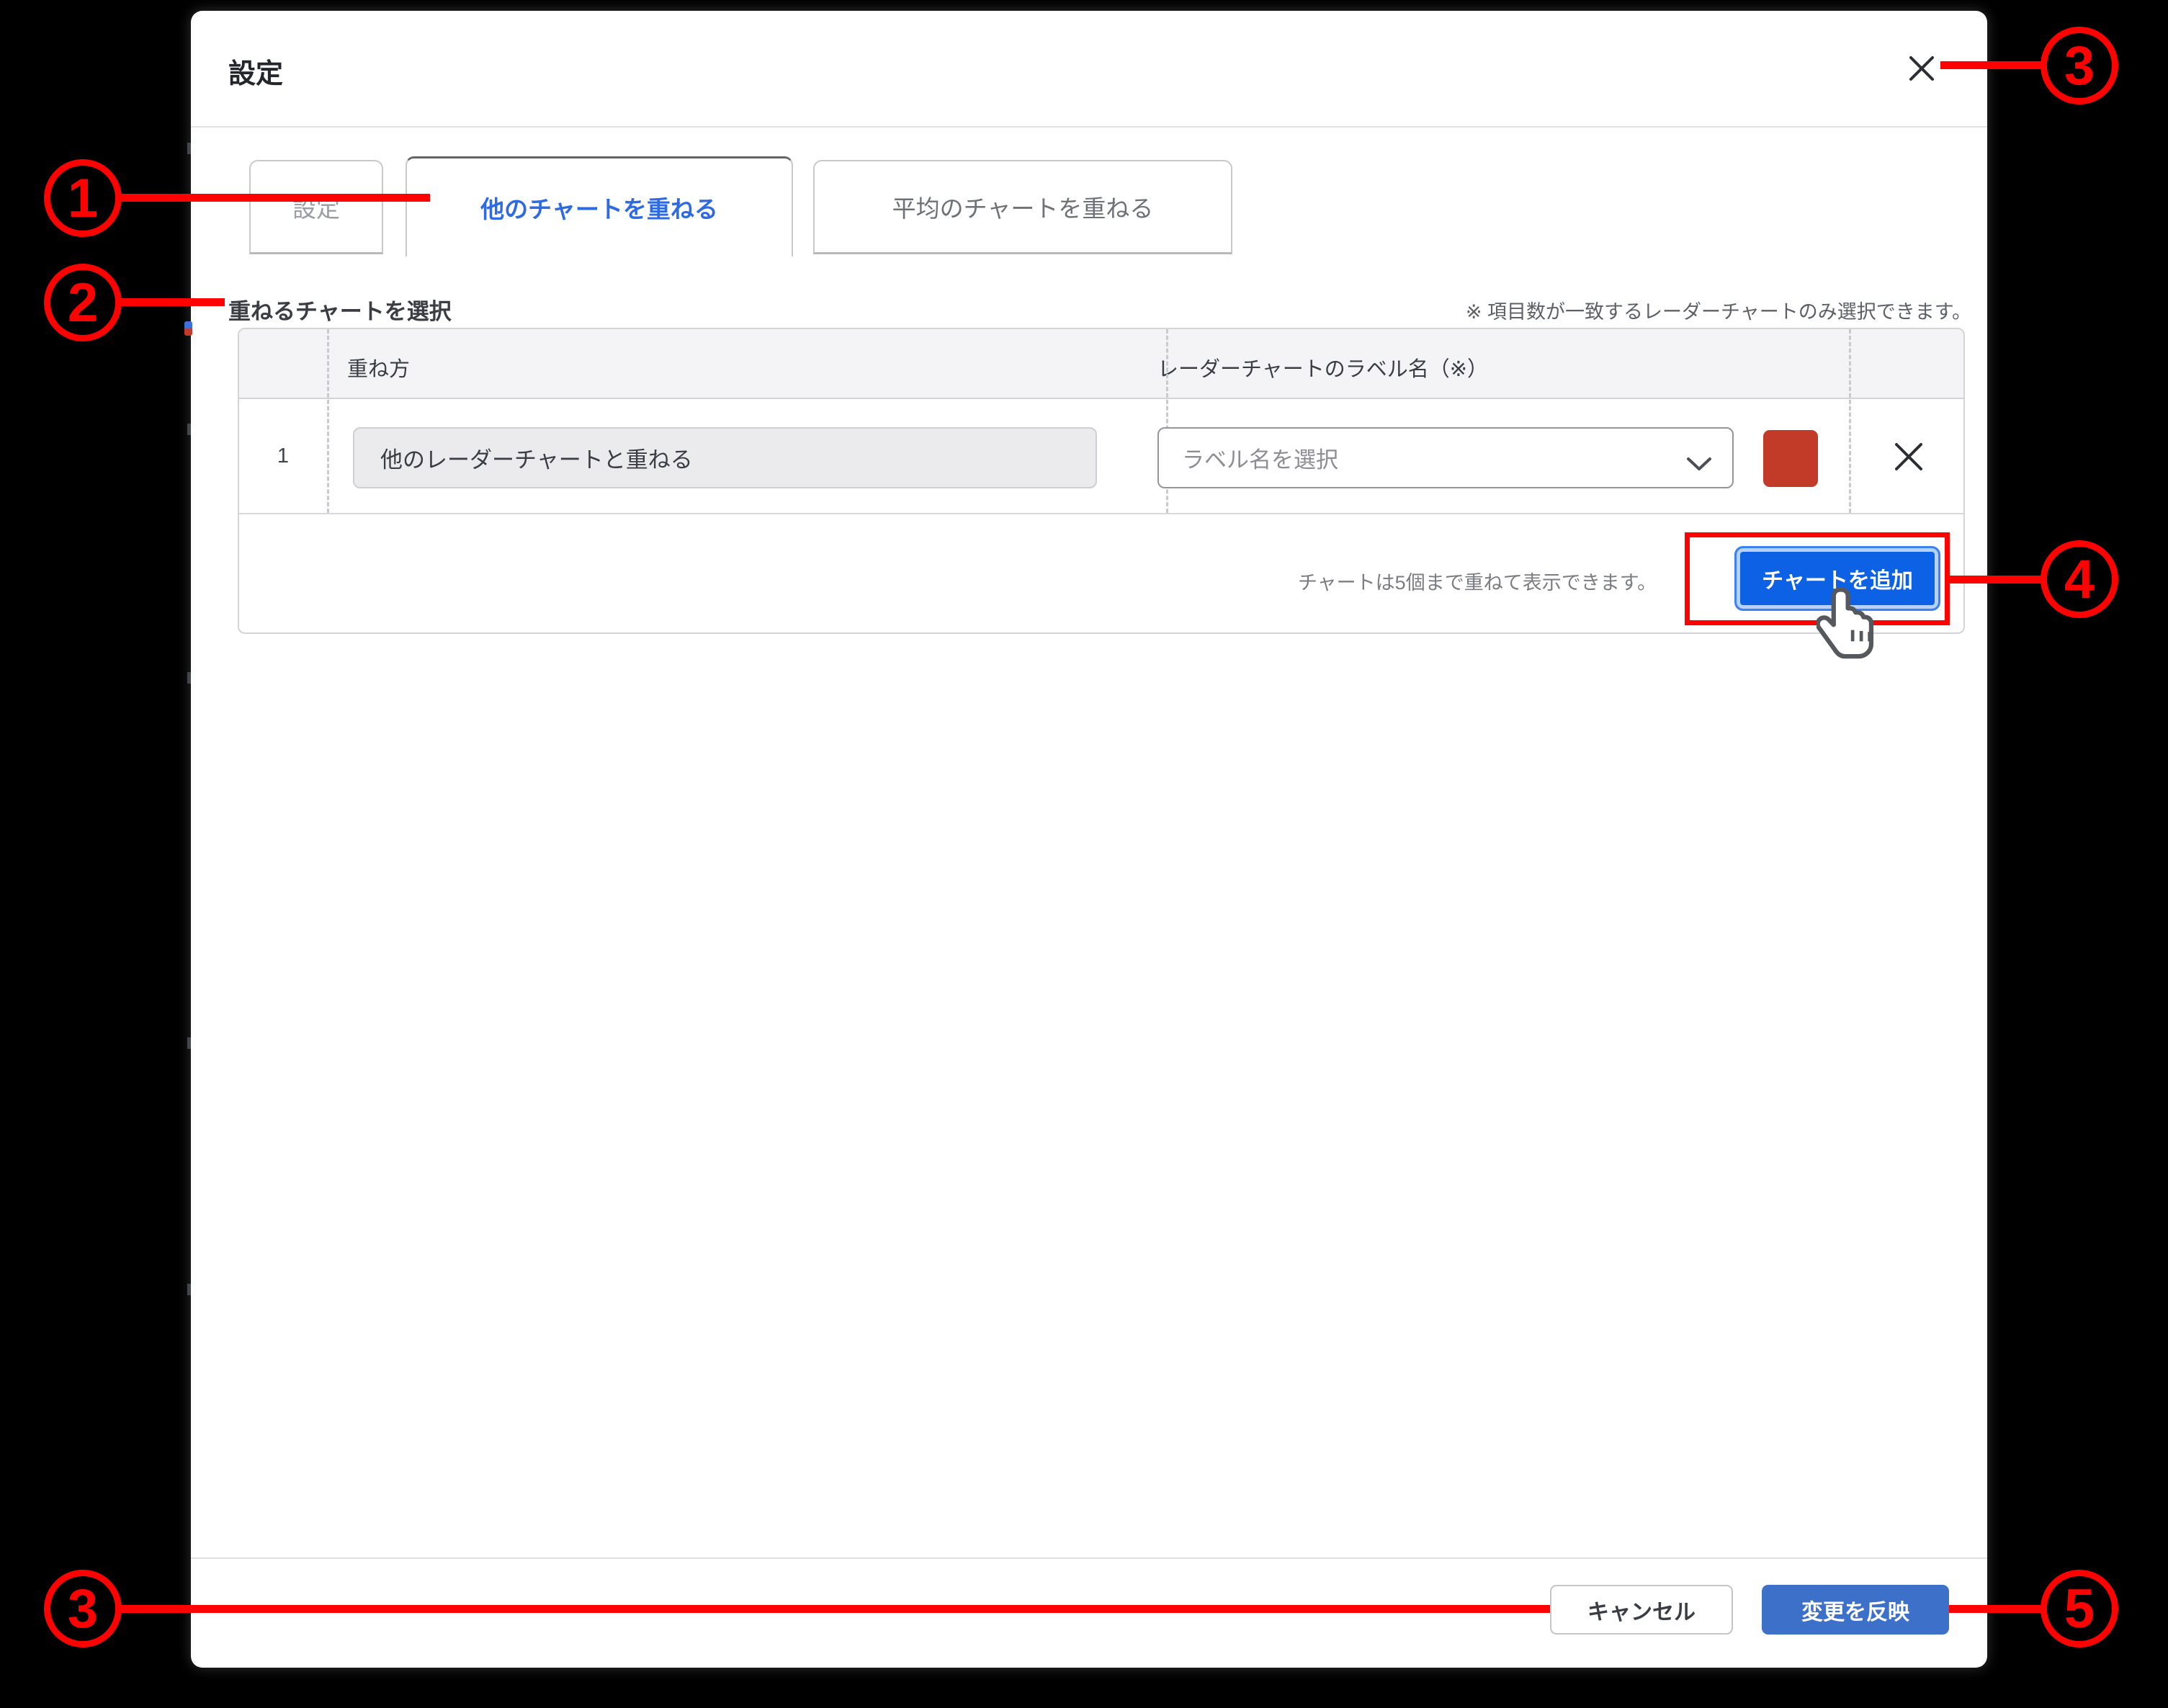 This screenshot has height=1708, width=2168. What do you see at coordinates (1718, 312) in the screenshot?
I see `section-note: ※ 項目数が一致するレーダーチャートのみ選択できます。` at bounding box center [1718, 312].